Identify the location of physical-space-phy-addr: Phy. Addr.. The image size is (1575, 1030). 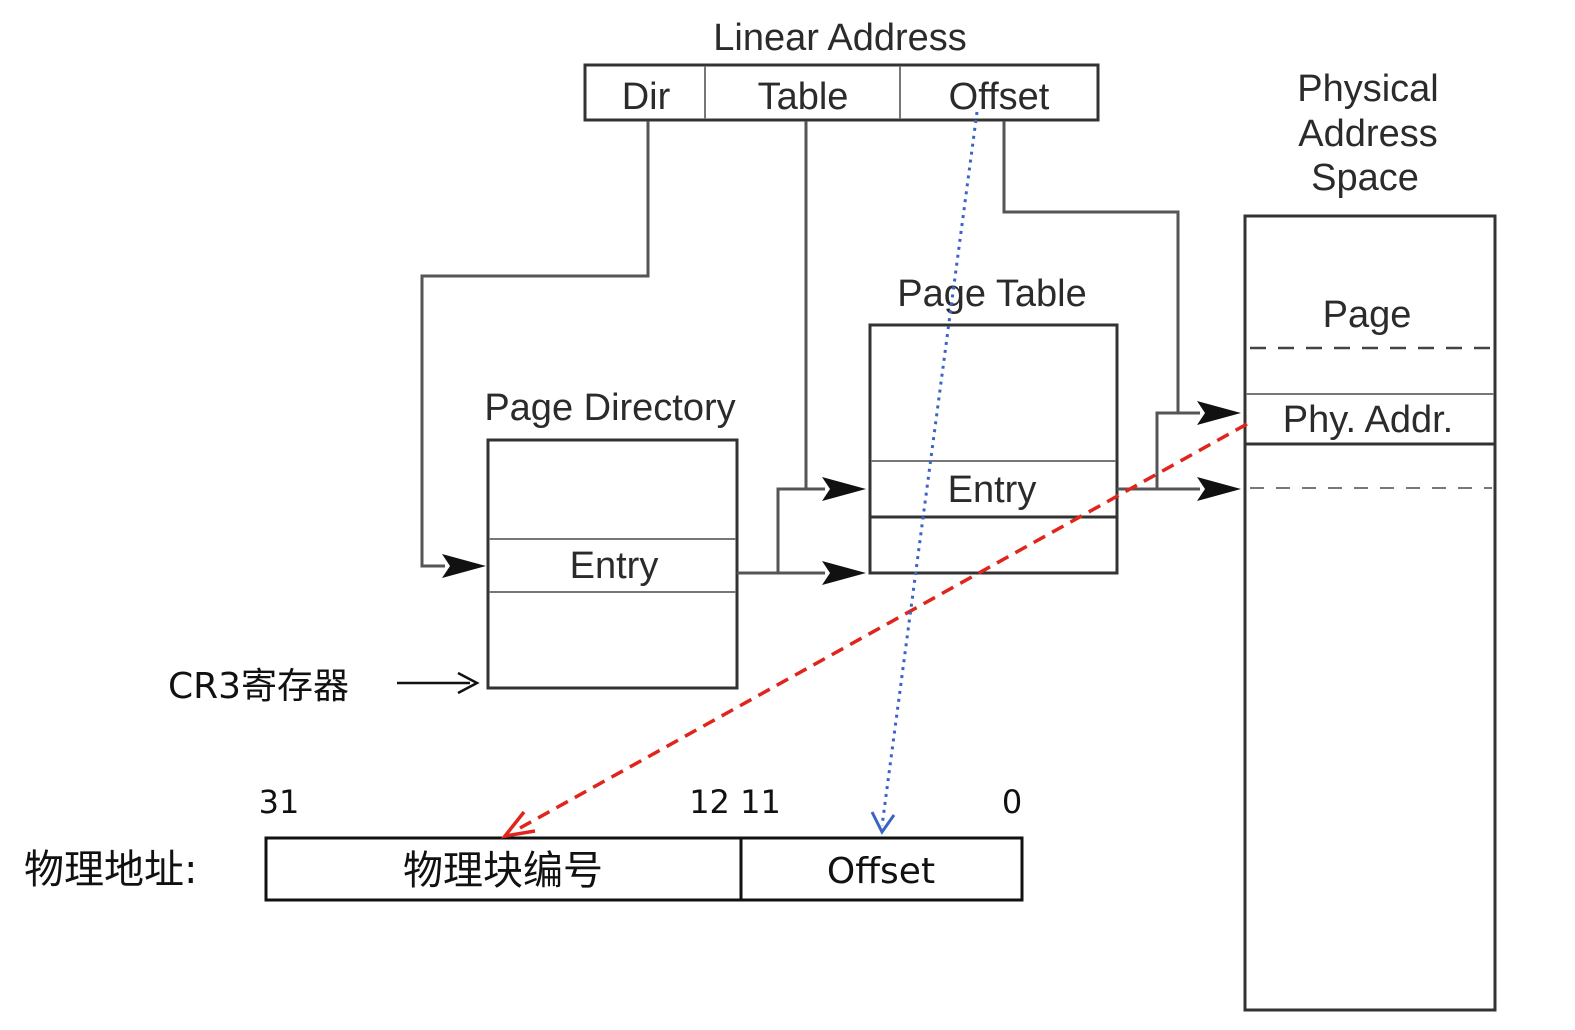
(1368, 420).